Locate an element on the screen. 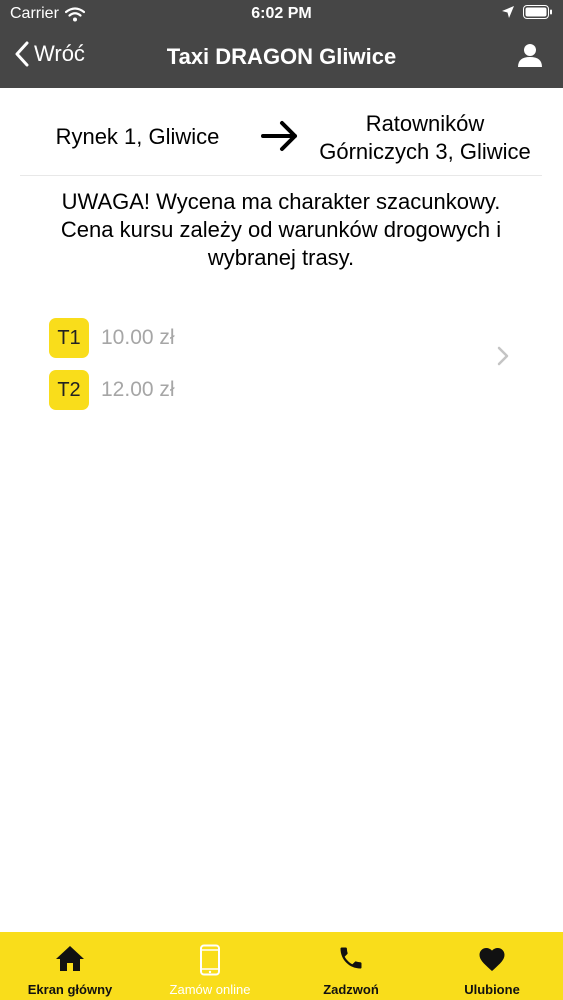 This screenshot has height=1000, width=563. status-indicators is located at coordinates (527, 12).